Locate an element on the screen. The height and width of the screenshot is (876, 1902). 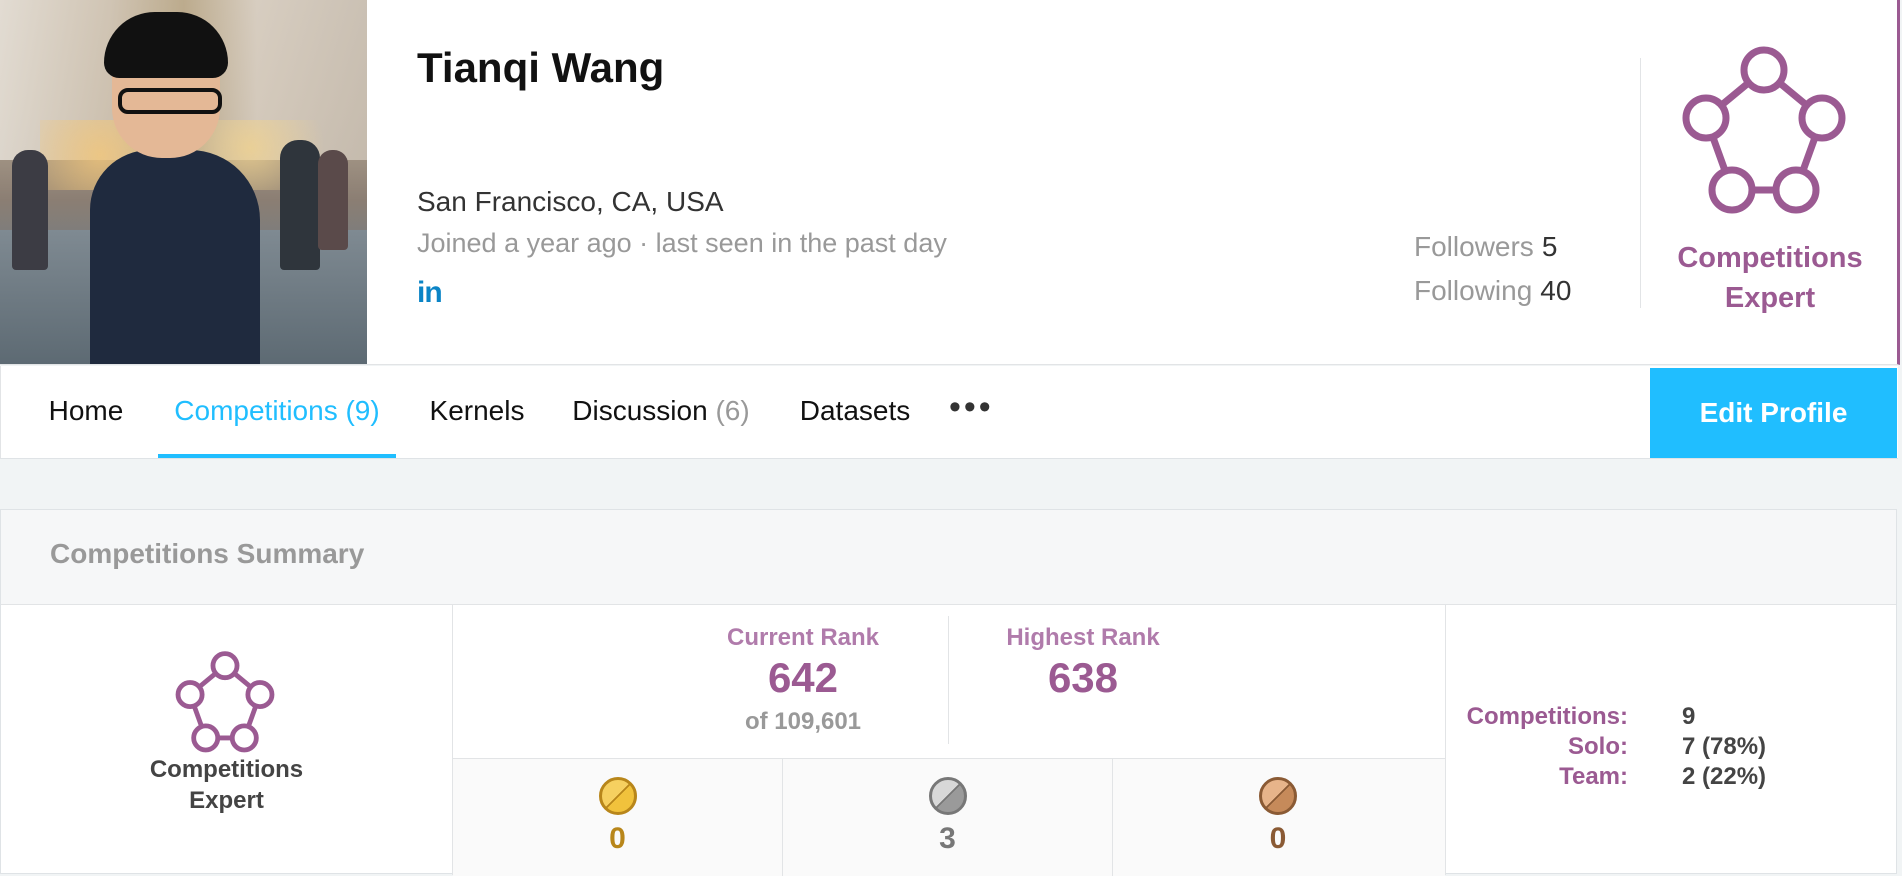
current-rank: Current Rank 642 of 109,601 is located at coordinates (803, 680).